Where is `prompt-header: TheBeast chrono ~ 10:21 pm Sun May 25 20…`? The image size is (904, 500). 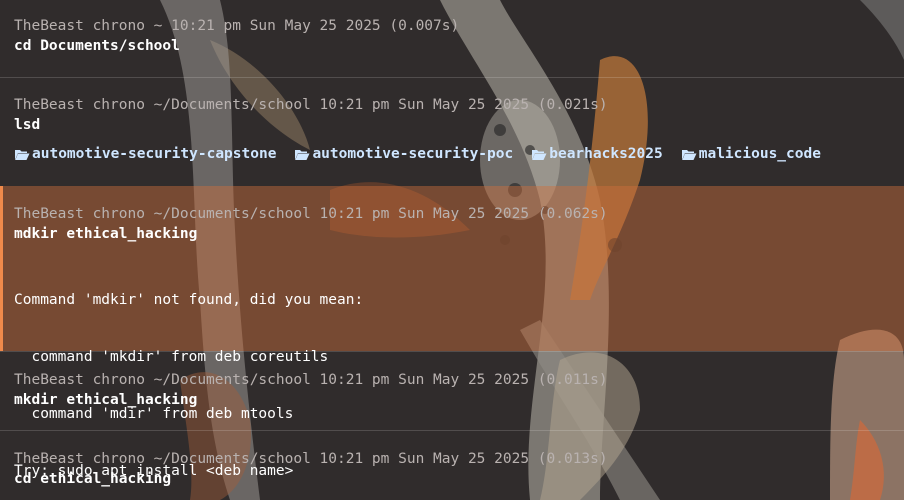
prompt-header: TheBeast chrono ~ 10:21 pm Sun May 25 20… is located at coordinates (237, 26).